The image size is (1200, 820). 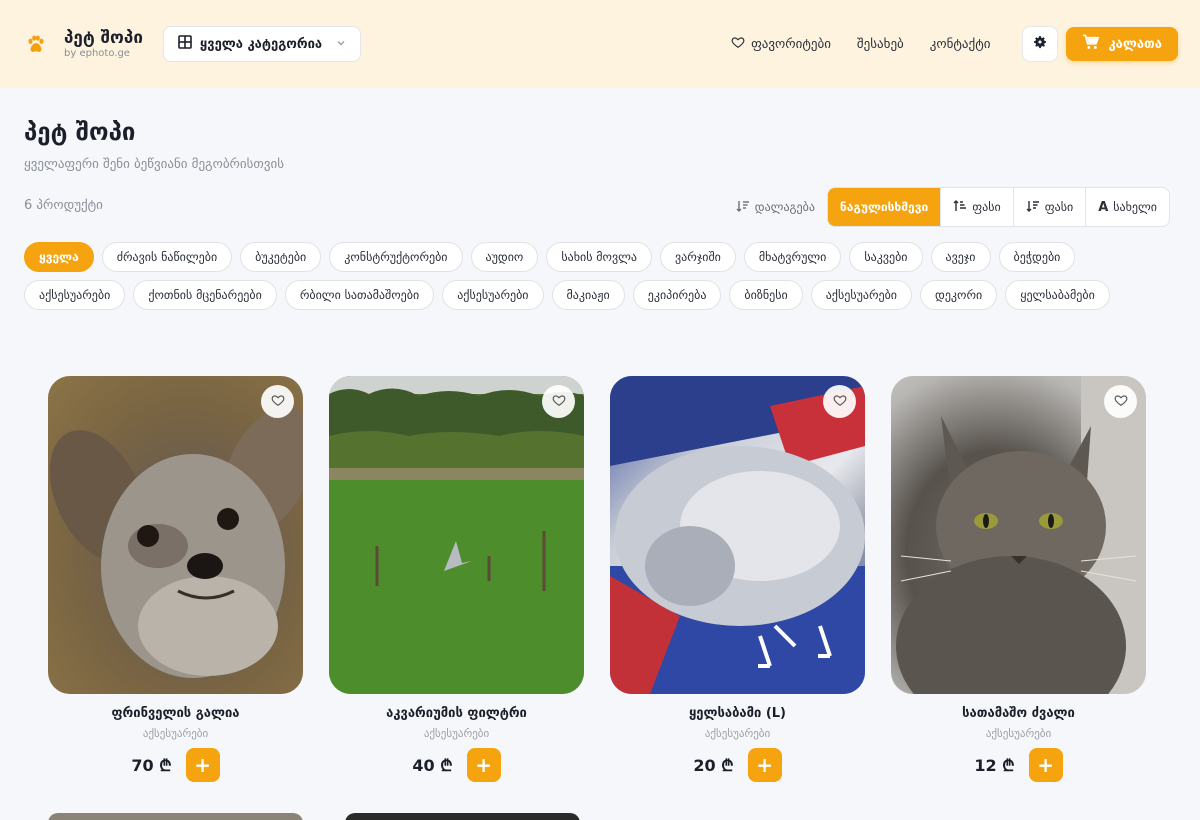 I want to click on sort-desc-icon, so click(x=1033, y=207).